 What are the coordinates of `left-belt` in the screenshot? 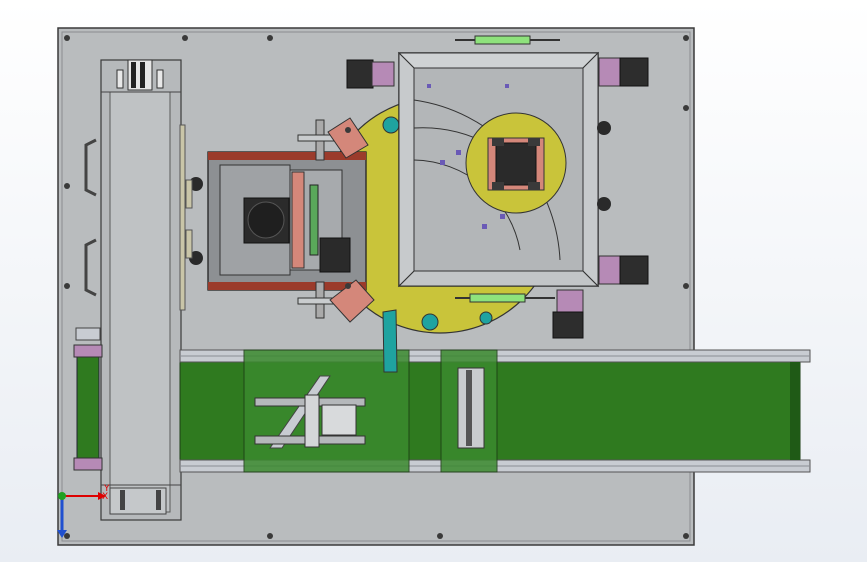 It's located at (88, 399).